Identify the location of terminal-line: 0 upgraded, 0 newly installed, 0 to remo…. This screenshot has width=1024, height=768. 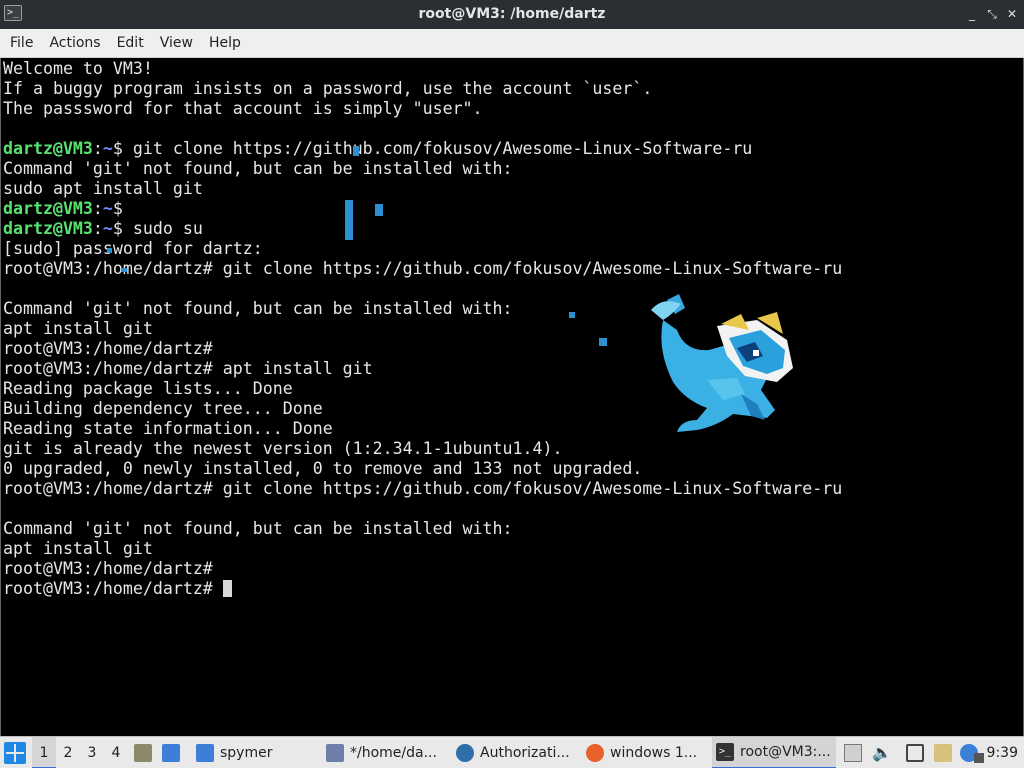
(422, 469).